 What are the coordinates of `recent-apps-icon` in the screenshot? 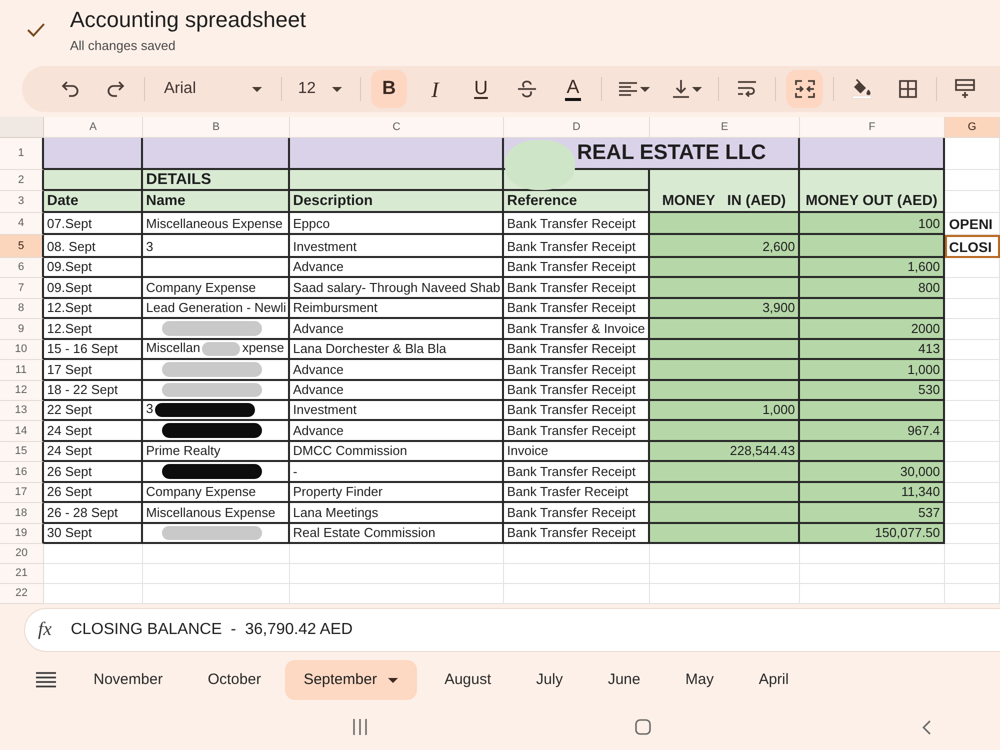 It's located at (360, 727).